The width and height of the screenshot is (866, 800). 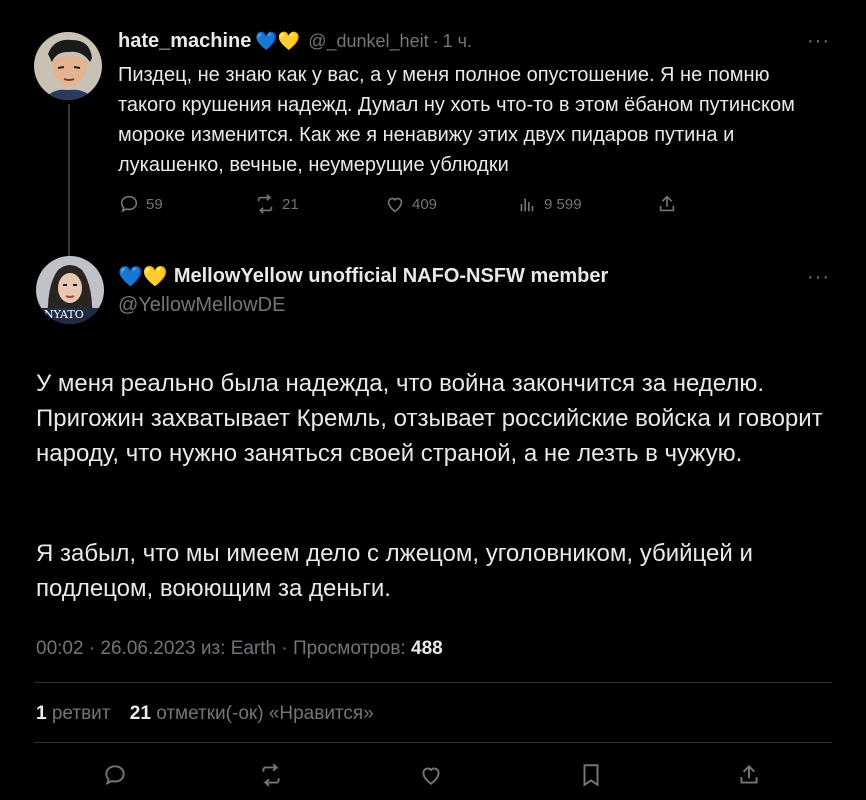 I want to click on parent-timestamp: 1 ч., so click(x=457, y=41).